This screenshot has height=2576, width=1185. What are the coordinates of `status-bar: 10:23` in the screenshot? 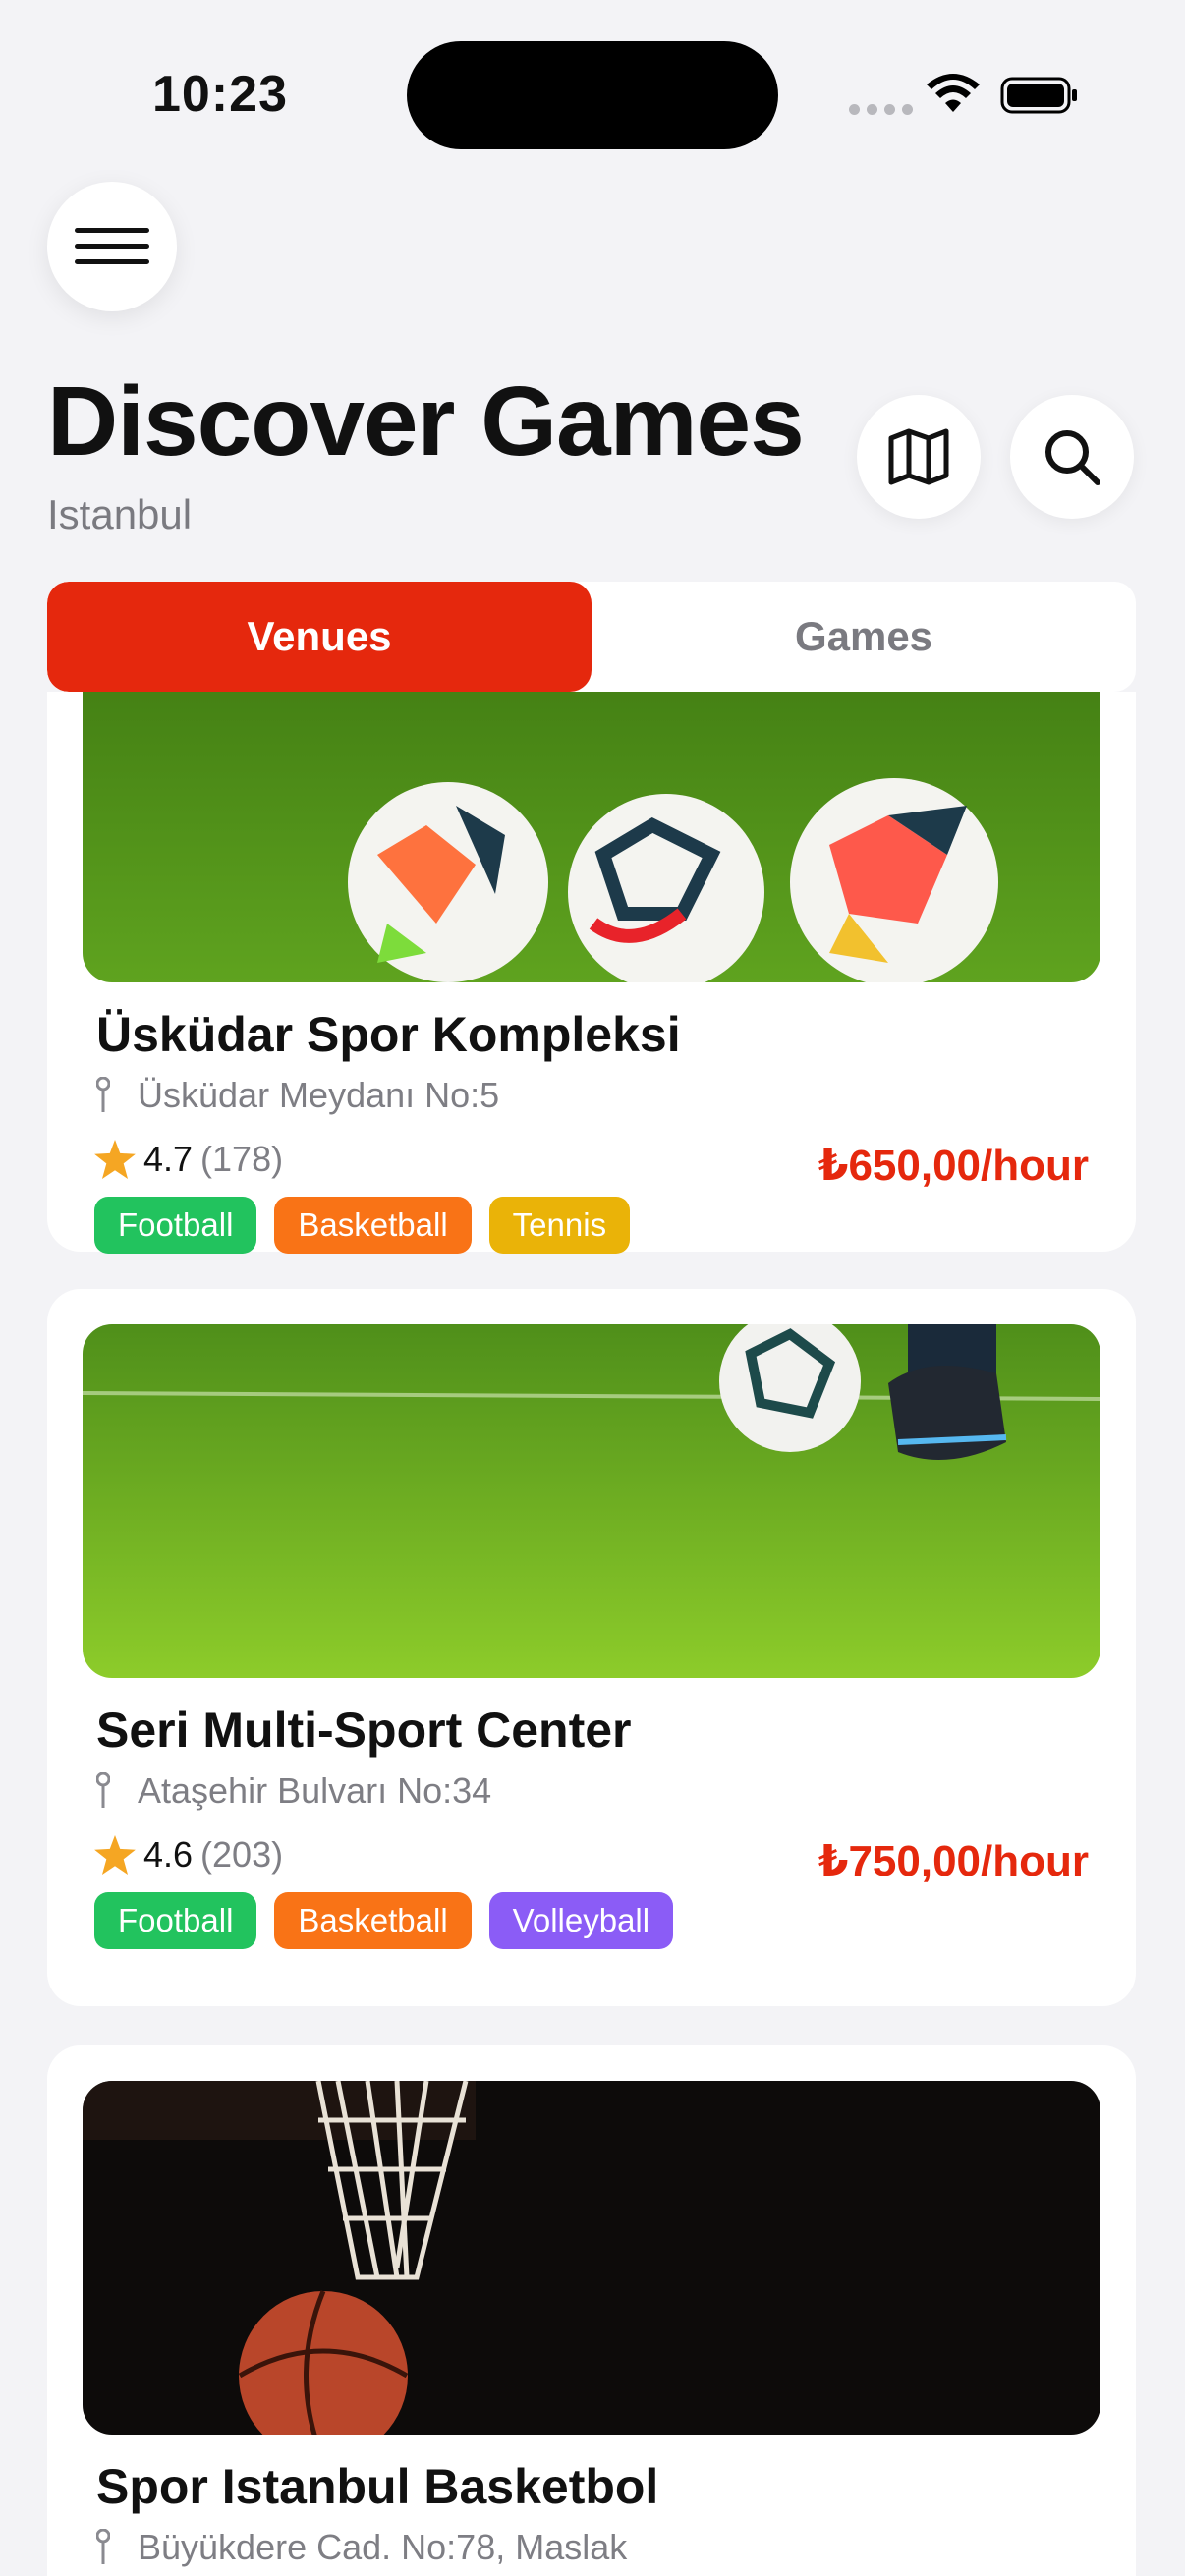 It's located at (592, 93).